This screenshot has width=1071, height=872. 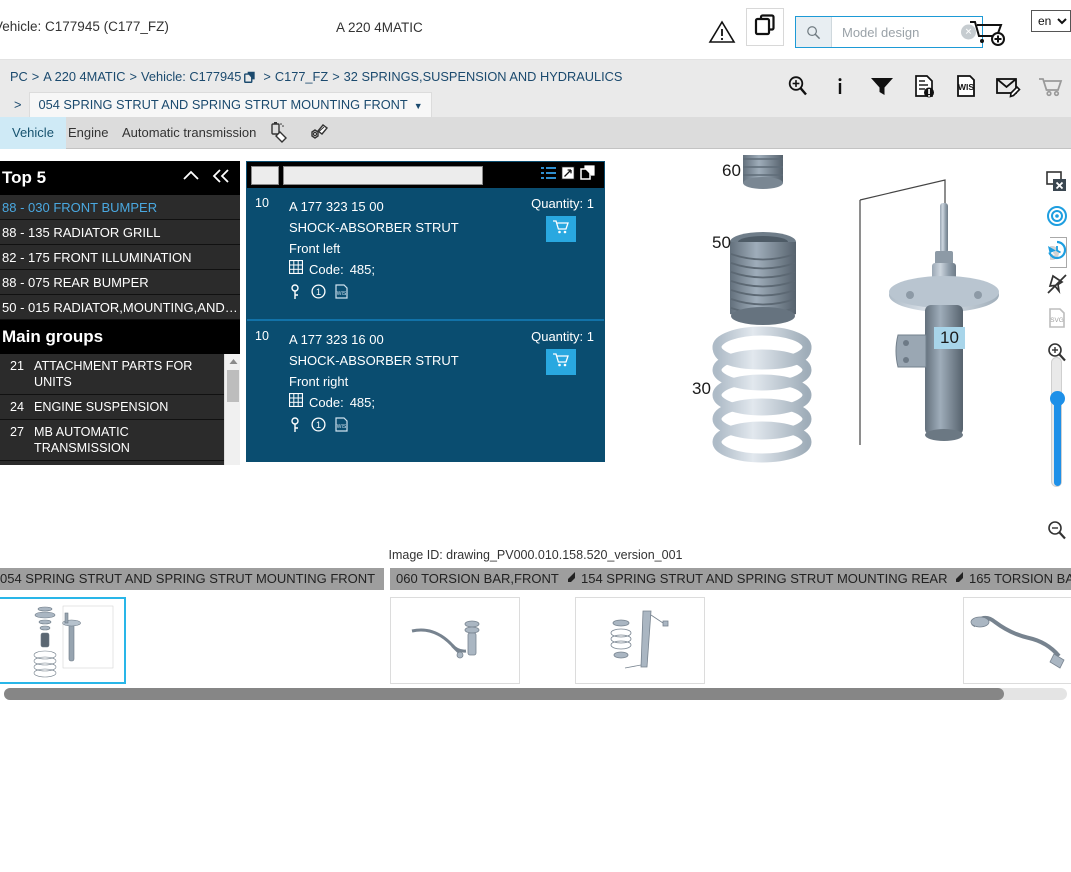 I want to click on thumbnail-caption: 165 TORSION BAR, so click(x=1017, y=579).